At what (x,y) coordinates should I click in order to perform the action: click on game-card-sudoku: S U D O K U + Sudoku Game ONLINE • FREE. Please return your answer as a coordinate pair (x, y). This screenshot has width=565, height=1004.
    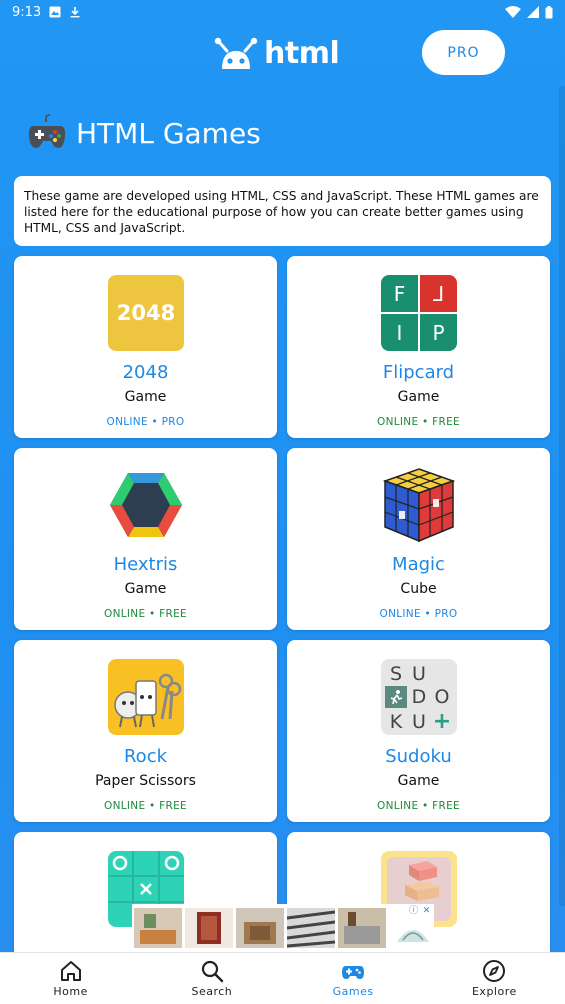
    Looking at the image, I should click on (418, 731).